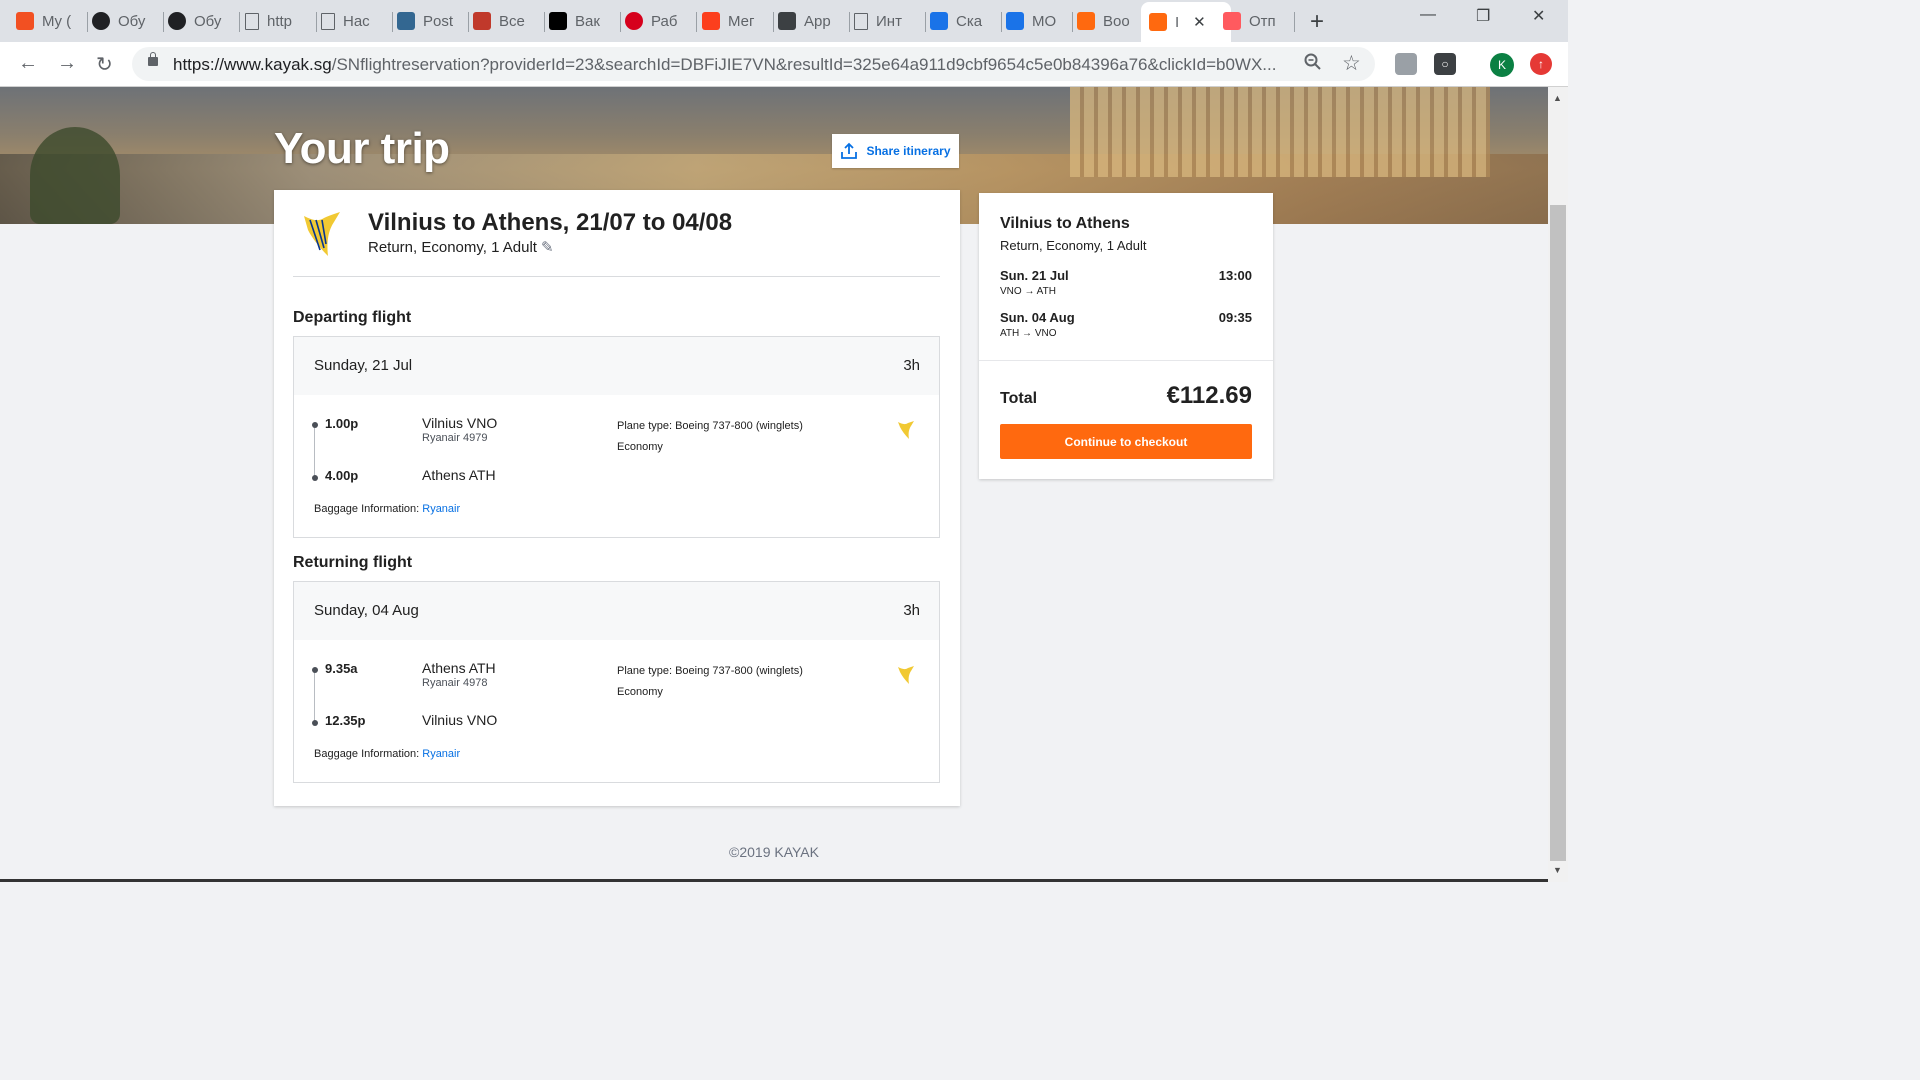  Describe the element at coordinates (363, 365) in the screenshot. I see `segment-date: Sunday, 21 Jul` at that location.